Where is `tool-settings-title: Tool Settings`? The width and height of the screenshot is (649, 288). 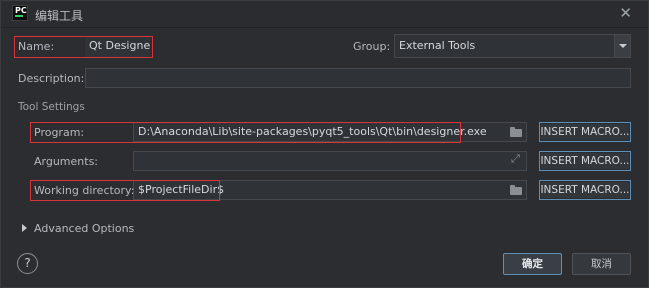
tool-settings-title: Tool Settings is located at coordinates (51, 107).